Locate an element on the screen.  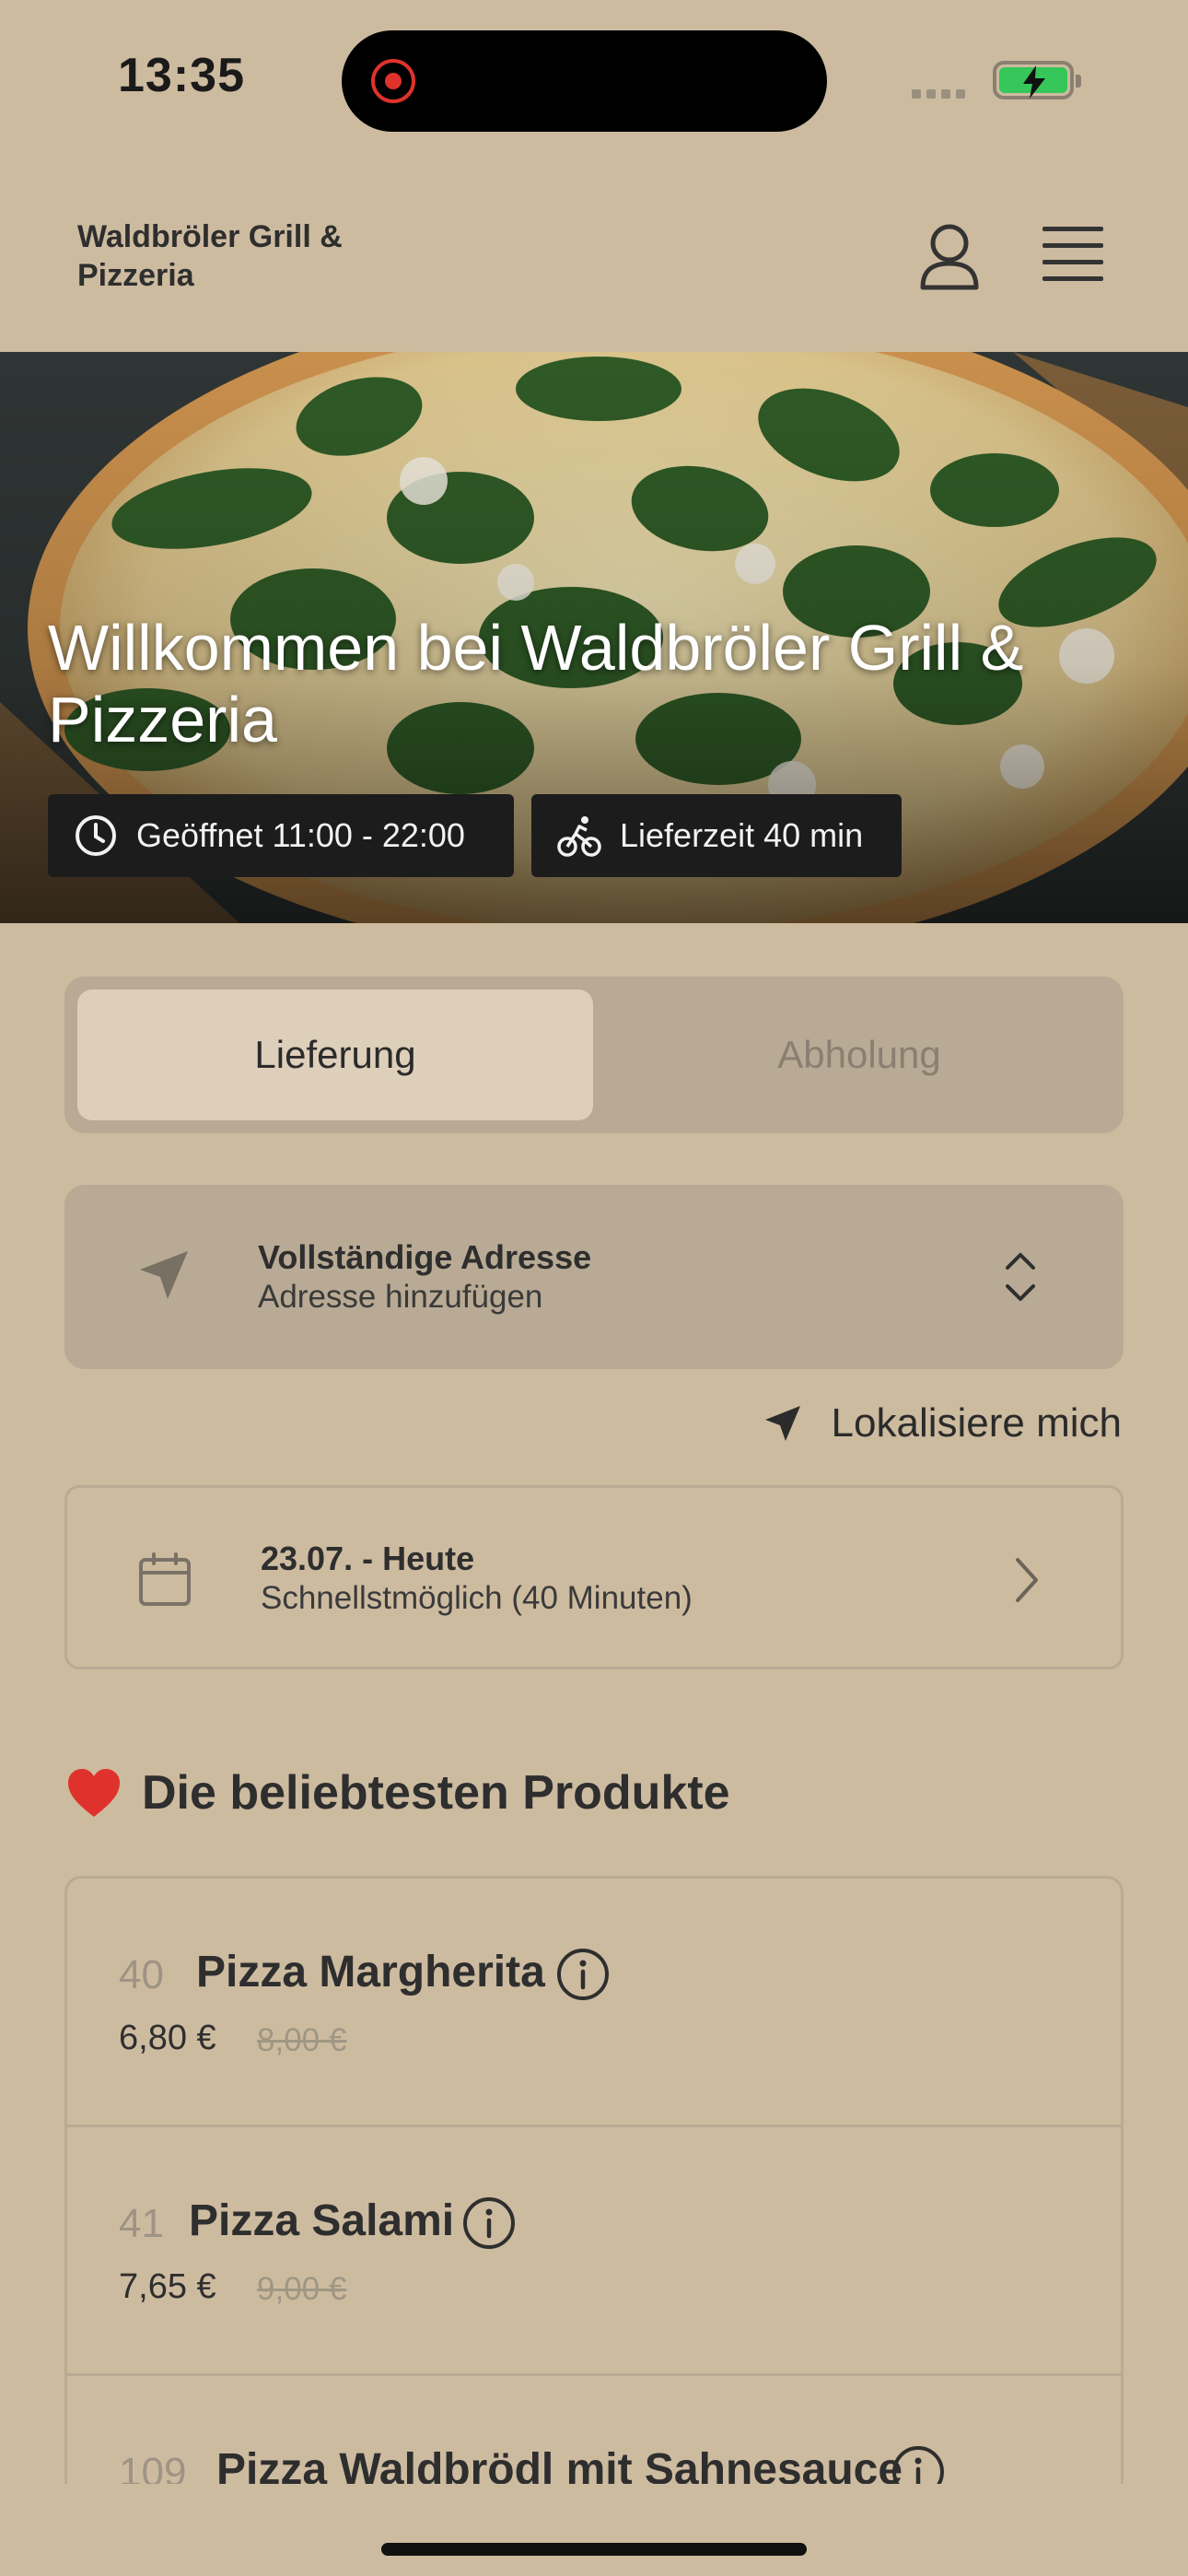
delivery-date: 23.07. - Heute is located at coordinates (368, 1558).